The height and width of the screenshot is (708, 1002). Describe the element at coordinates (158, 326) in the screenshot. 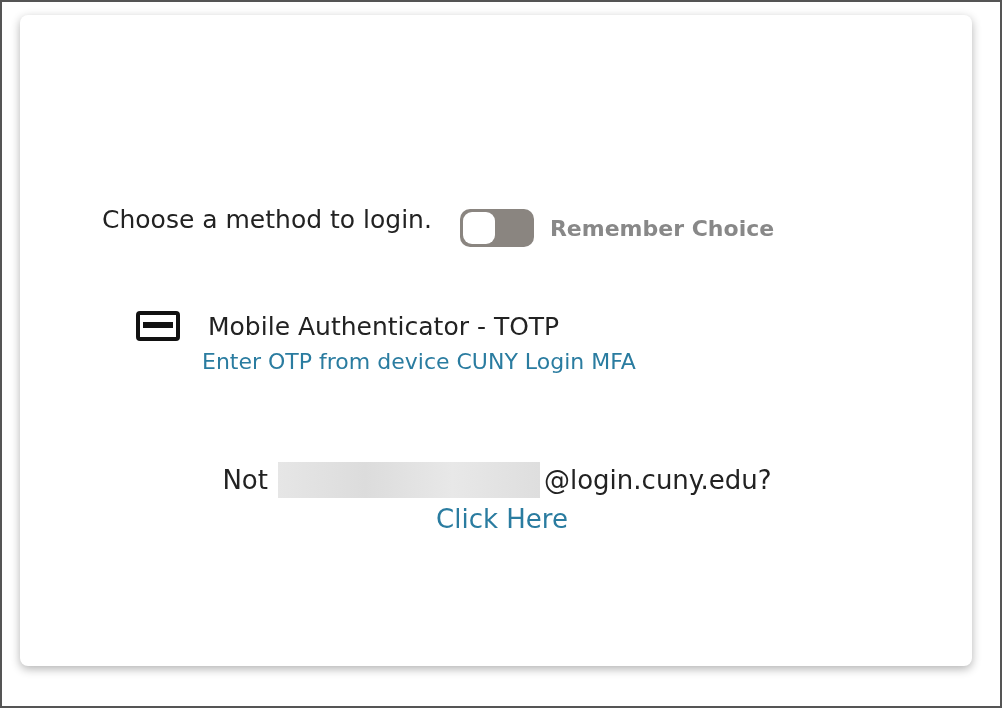

I see `card-icon` at that location.